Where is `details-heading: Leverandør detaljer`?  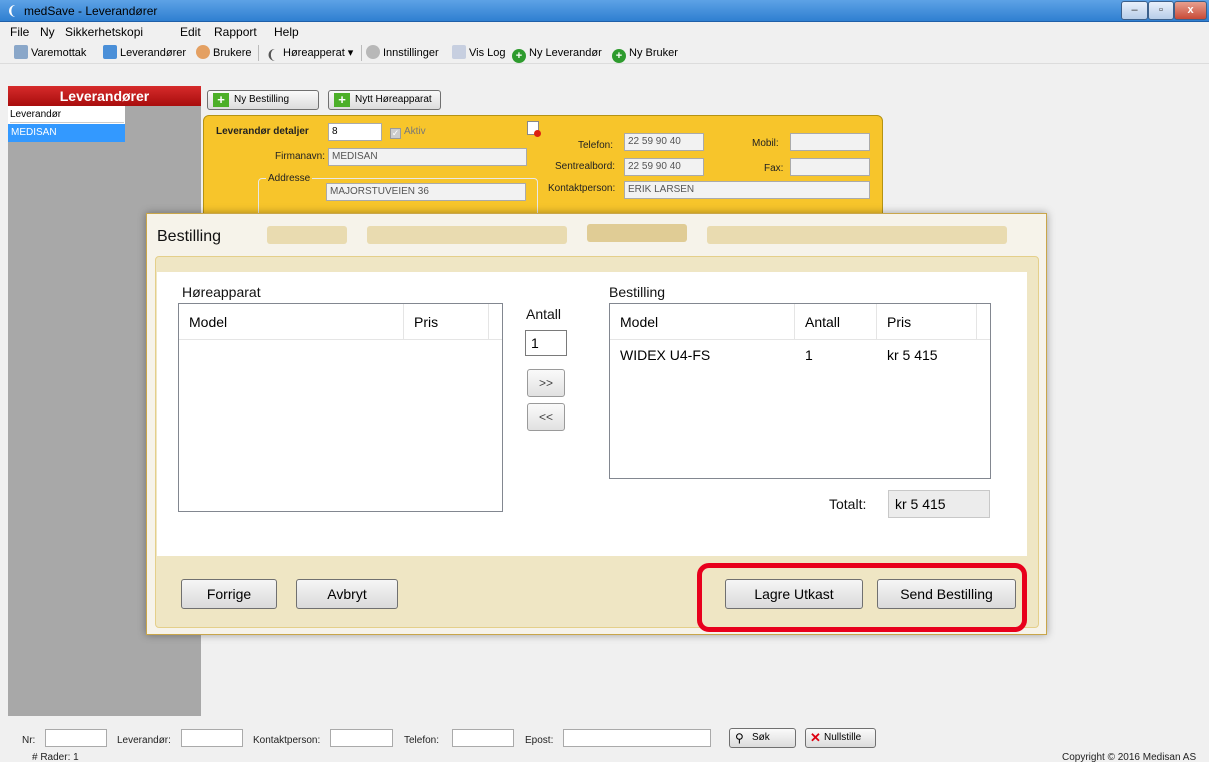 details-heading: Leverandør detaljer is located at coordinates (262, 131).